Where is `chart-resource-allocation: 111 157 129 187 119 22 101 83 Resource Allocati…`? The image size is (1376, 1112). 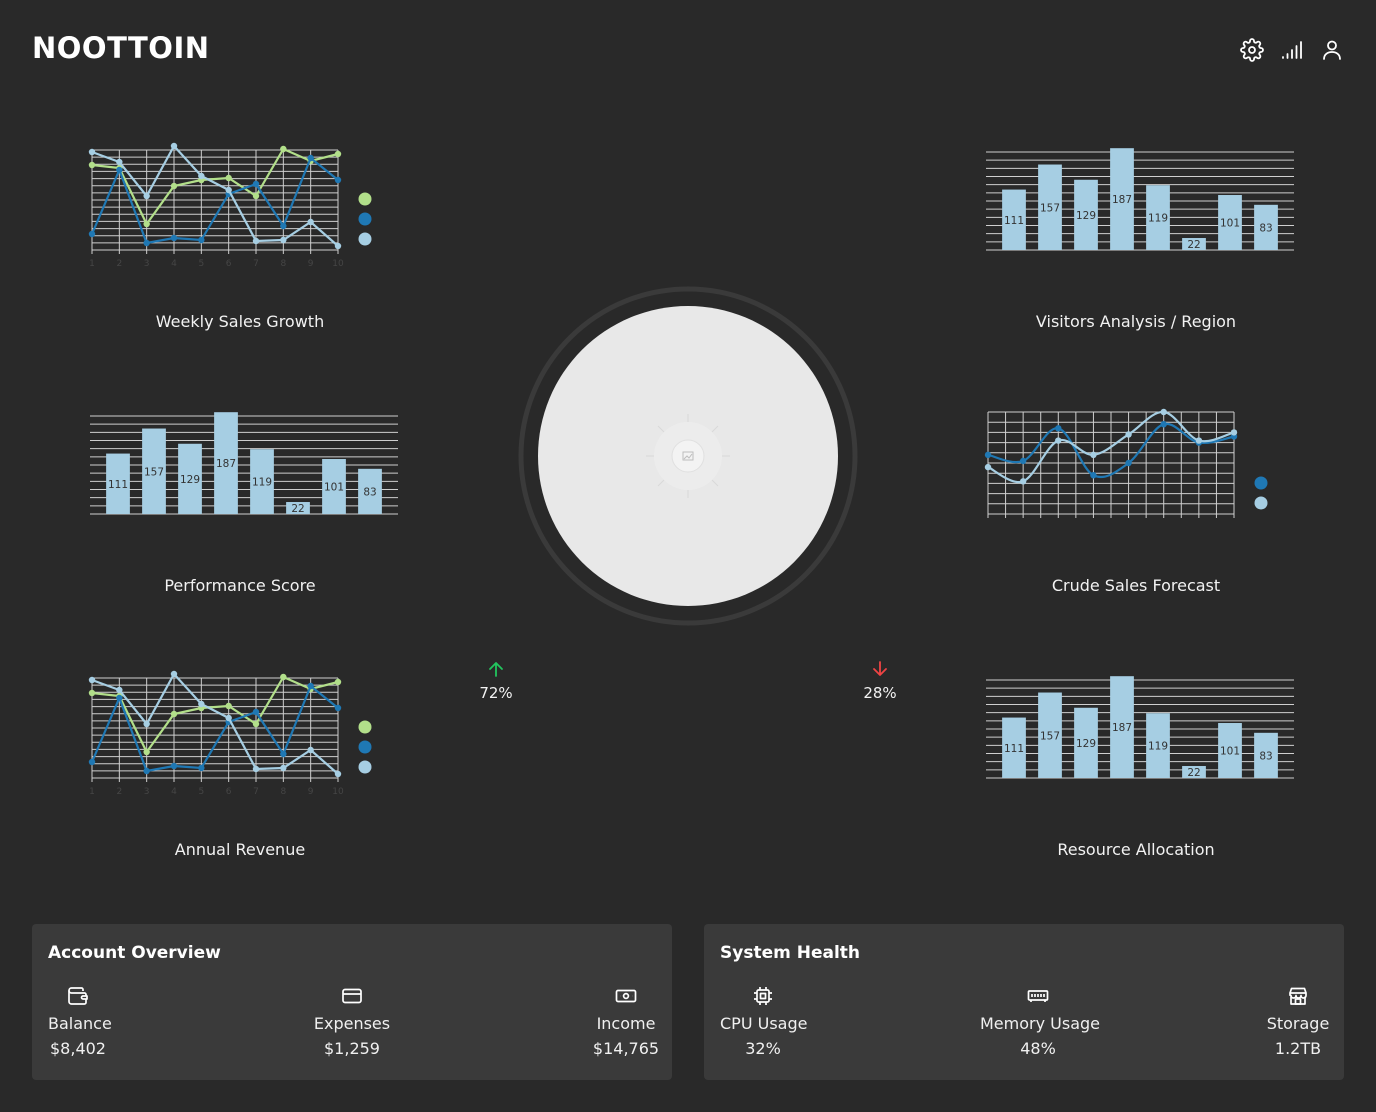 chart-resource-allocation: 111 157 129 187 119 22 101 83 Resource Allocati… is located at coordinates (1136, 752).